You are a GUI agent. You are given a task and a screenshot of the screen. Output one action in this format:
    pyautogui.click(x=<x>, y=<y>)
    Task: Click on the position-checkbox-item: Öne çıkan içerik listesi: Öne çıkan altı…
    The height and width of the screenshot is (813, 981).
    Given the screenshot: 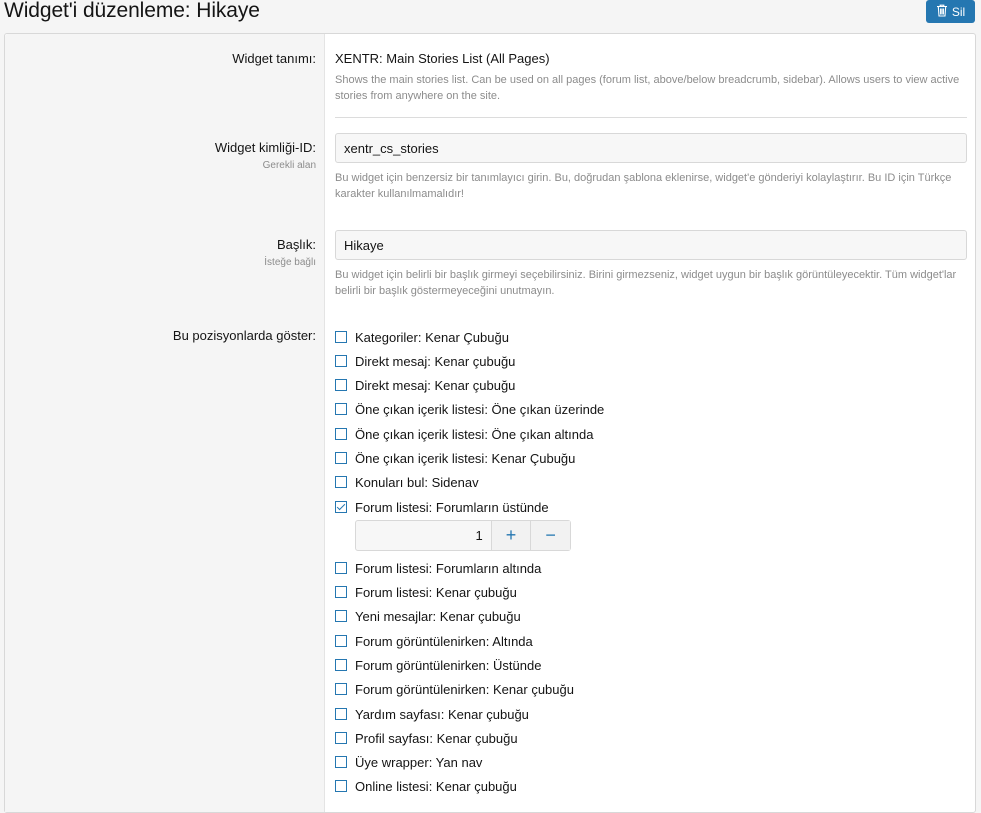 What is the action you would take?
    pyautogui.click(x=464, y=434)
    